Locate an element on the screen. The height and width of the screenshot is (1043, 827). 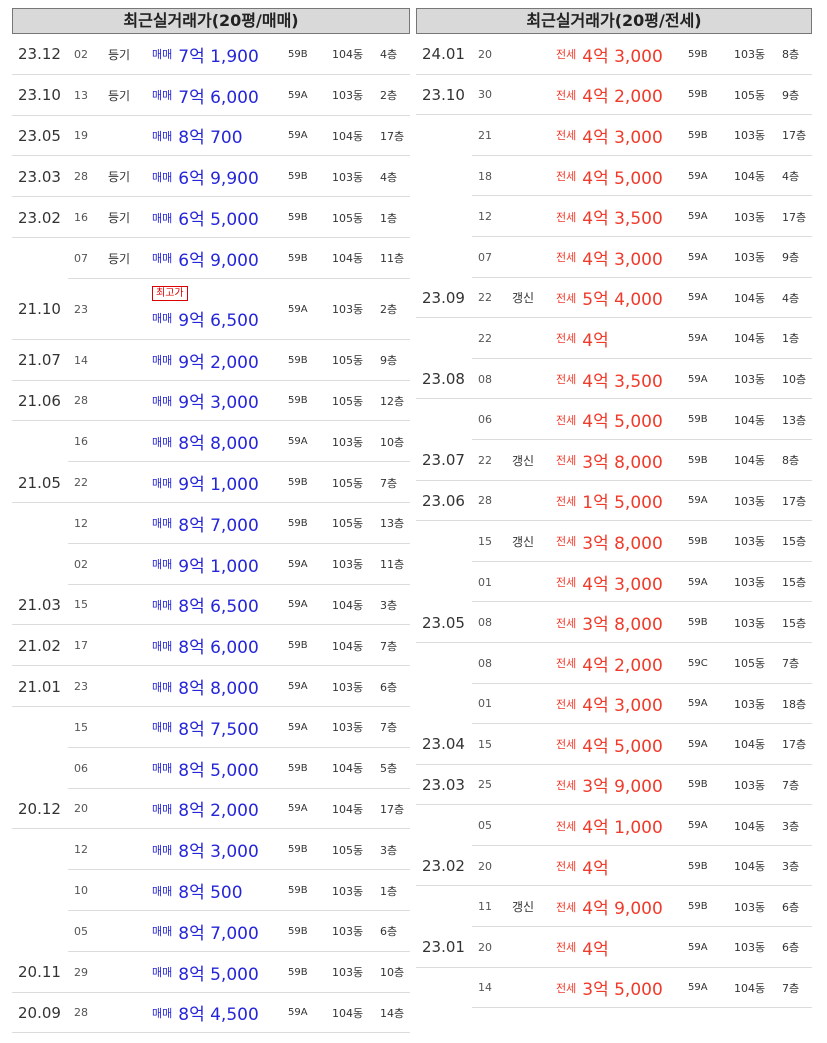
transaction-row: 23.10 30 전세 4억 2,000 59B 105동 9층 is located at coordinates (614, 95).